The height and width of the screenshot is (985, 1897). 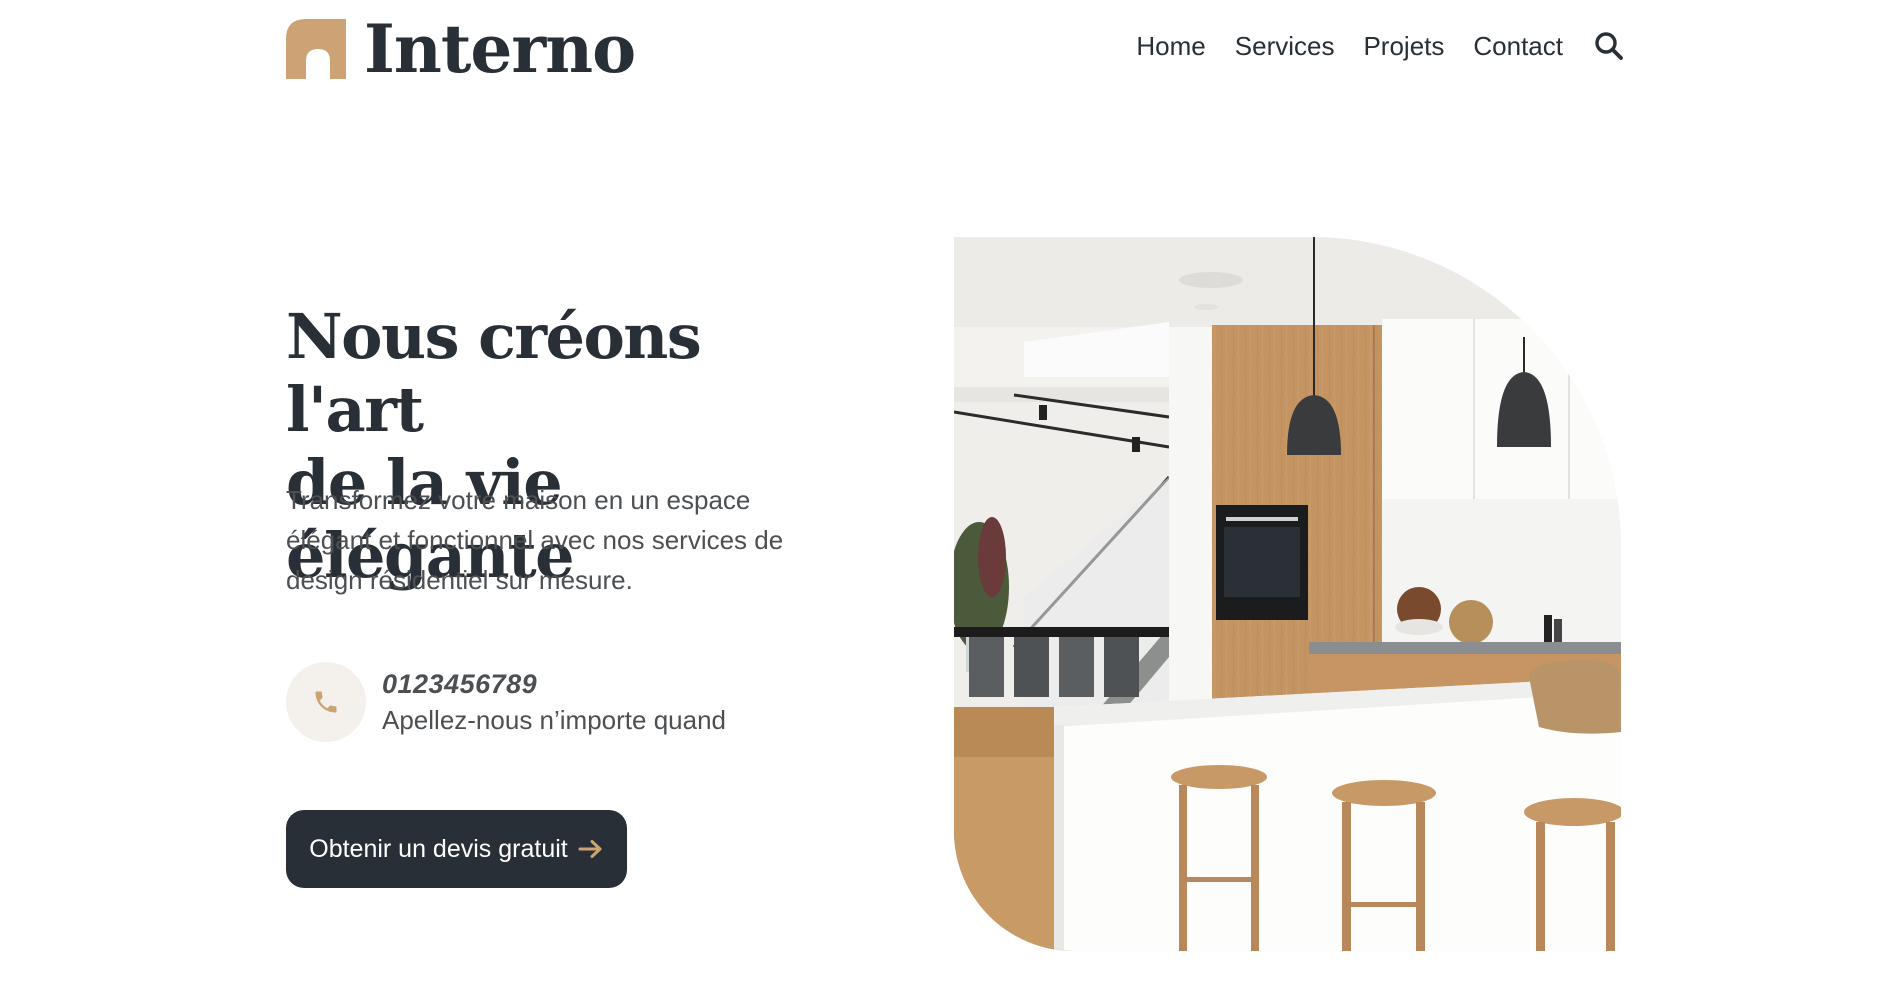 What do you see at coordinates (500, 49) in the screenshot?
I see `brand-name: Interno` at bounding box center [500, 49].